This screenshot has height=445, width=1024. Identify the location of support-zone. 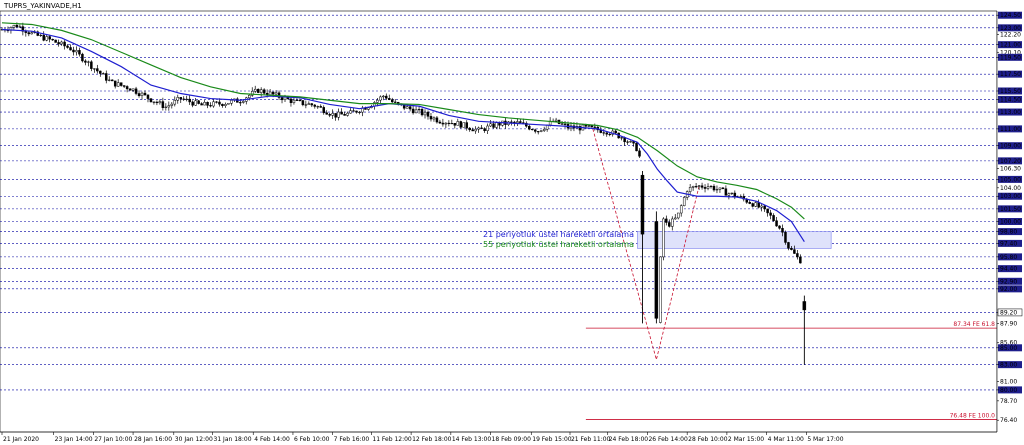
(734, 240).